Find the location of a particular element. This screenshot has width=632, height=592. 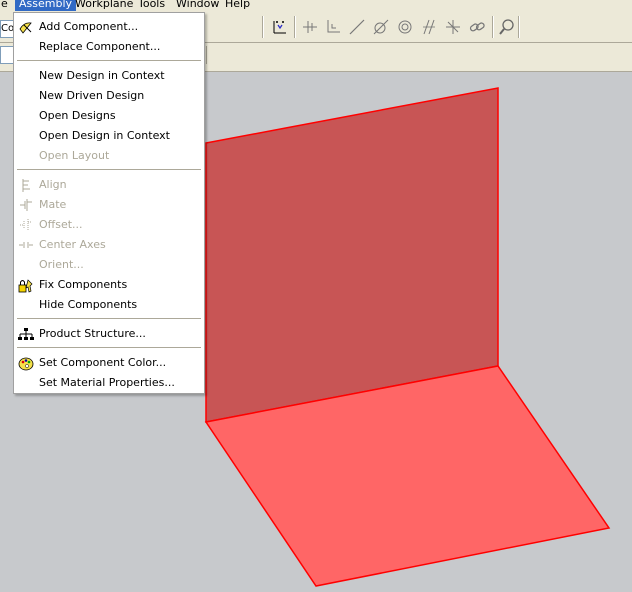

menu-item-center-axes: Center Axes is located at coordinates (109, 245).